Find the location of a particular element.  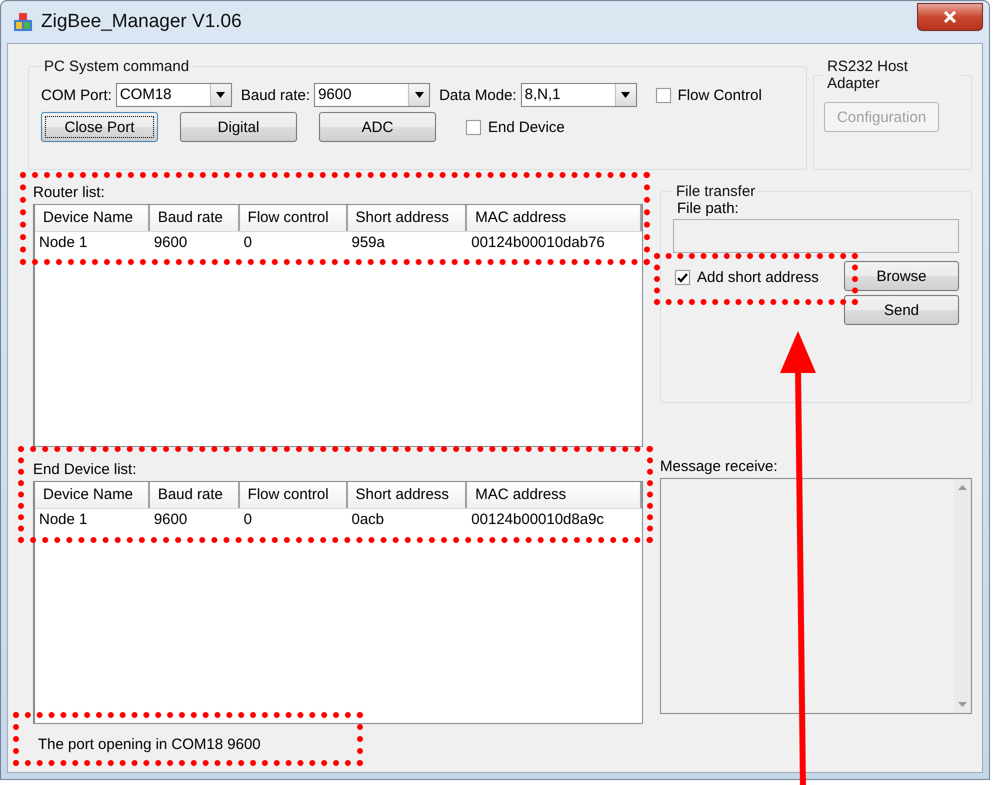

table-cell-text: 00124b00010d8a9c is located at coordinates (537, 520).